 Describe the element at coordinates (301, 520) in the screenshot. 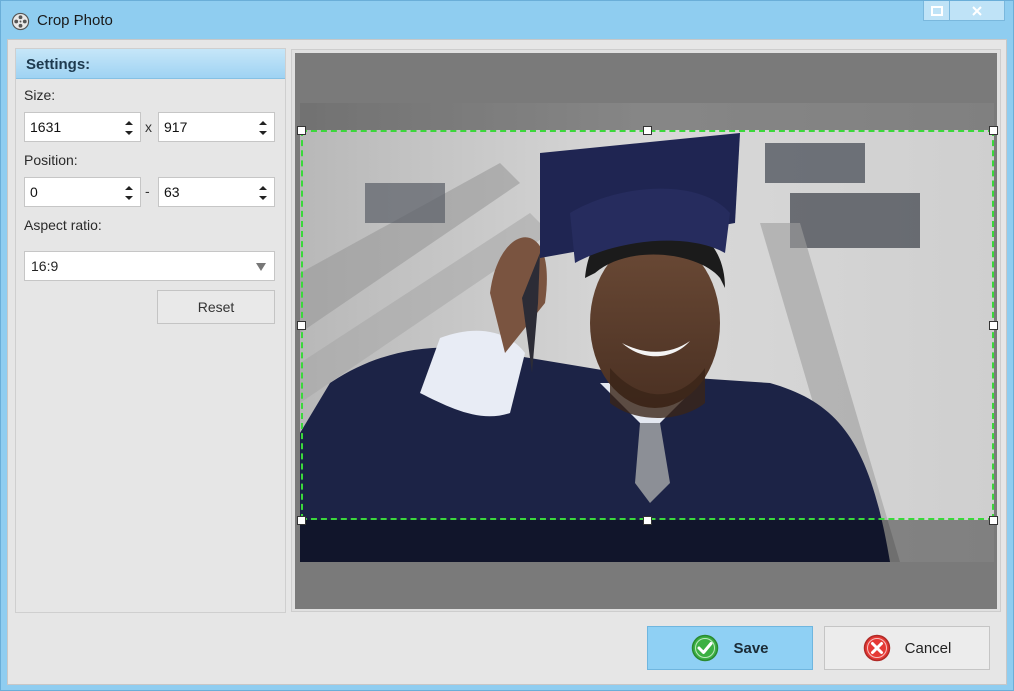

I see `crop-handle-bottom-left` at that location.